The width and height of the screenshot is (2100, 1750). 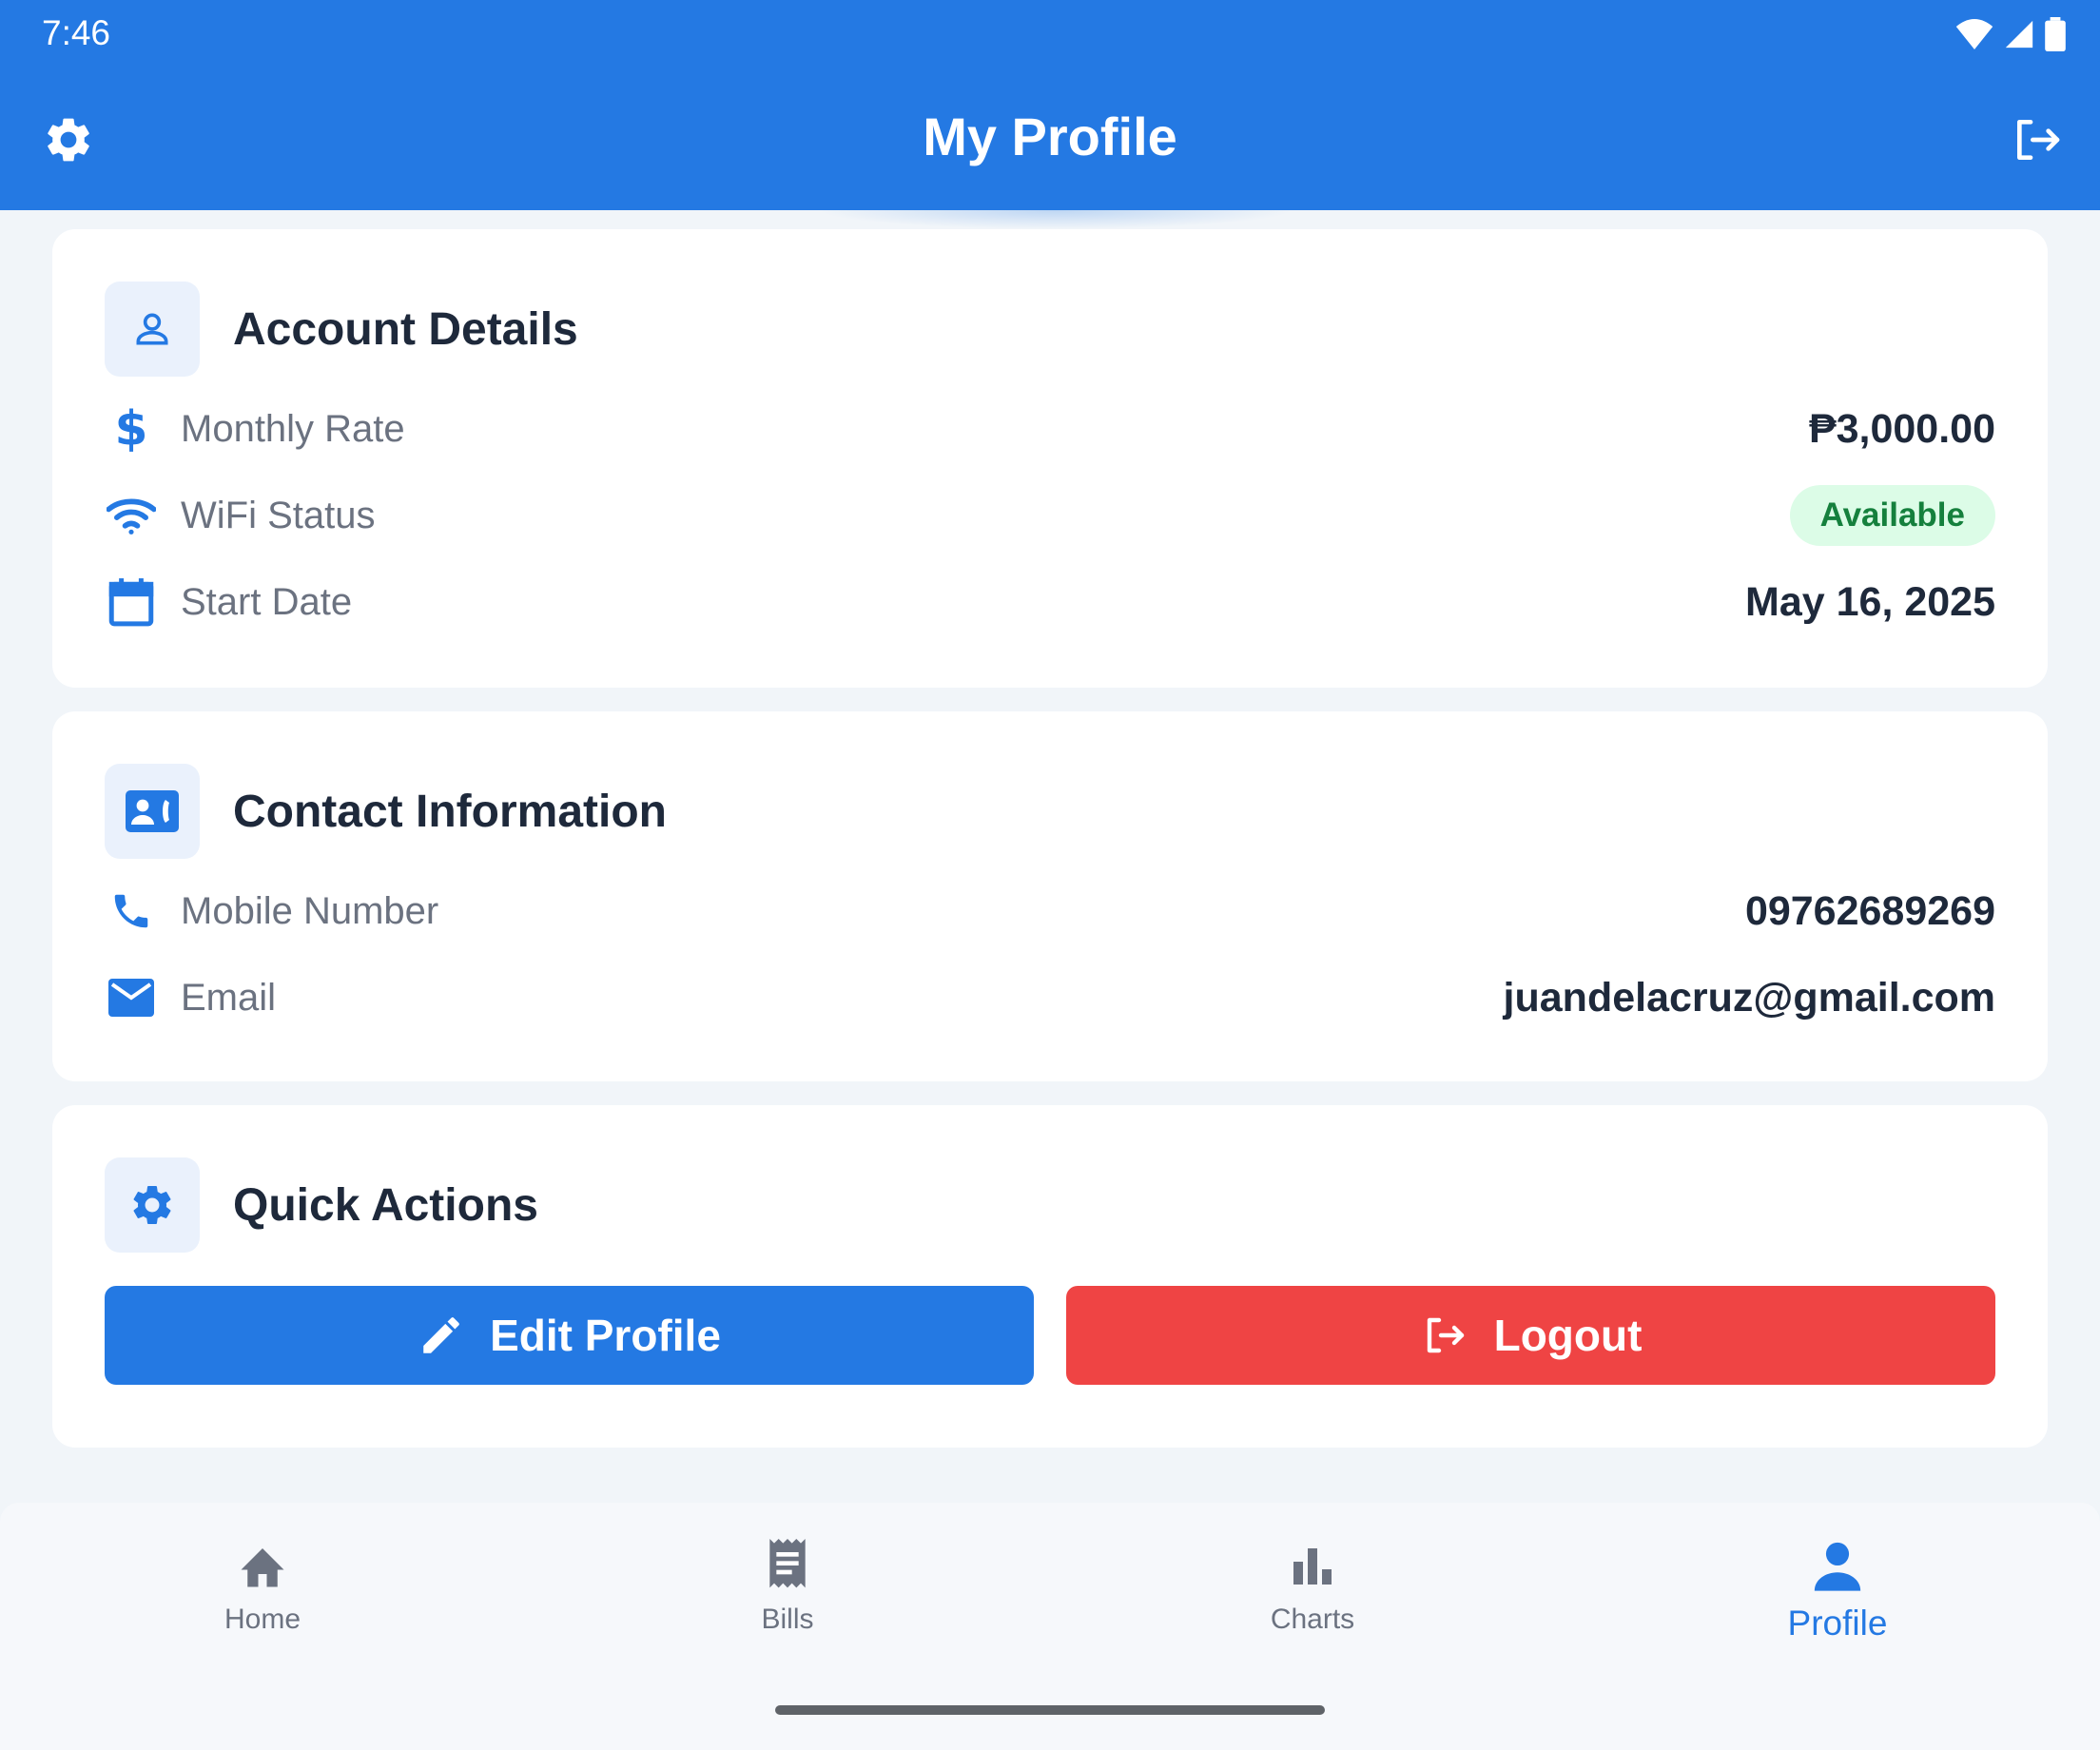 I want to click on logout-button: Logout, so click(x=1530, y=1335).